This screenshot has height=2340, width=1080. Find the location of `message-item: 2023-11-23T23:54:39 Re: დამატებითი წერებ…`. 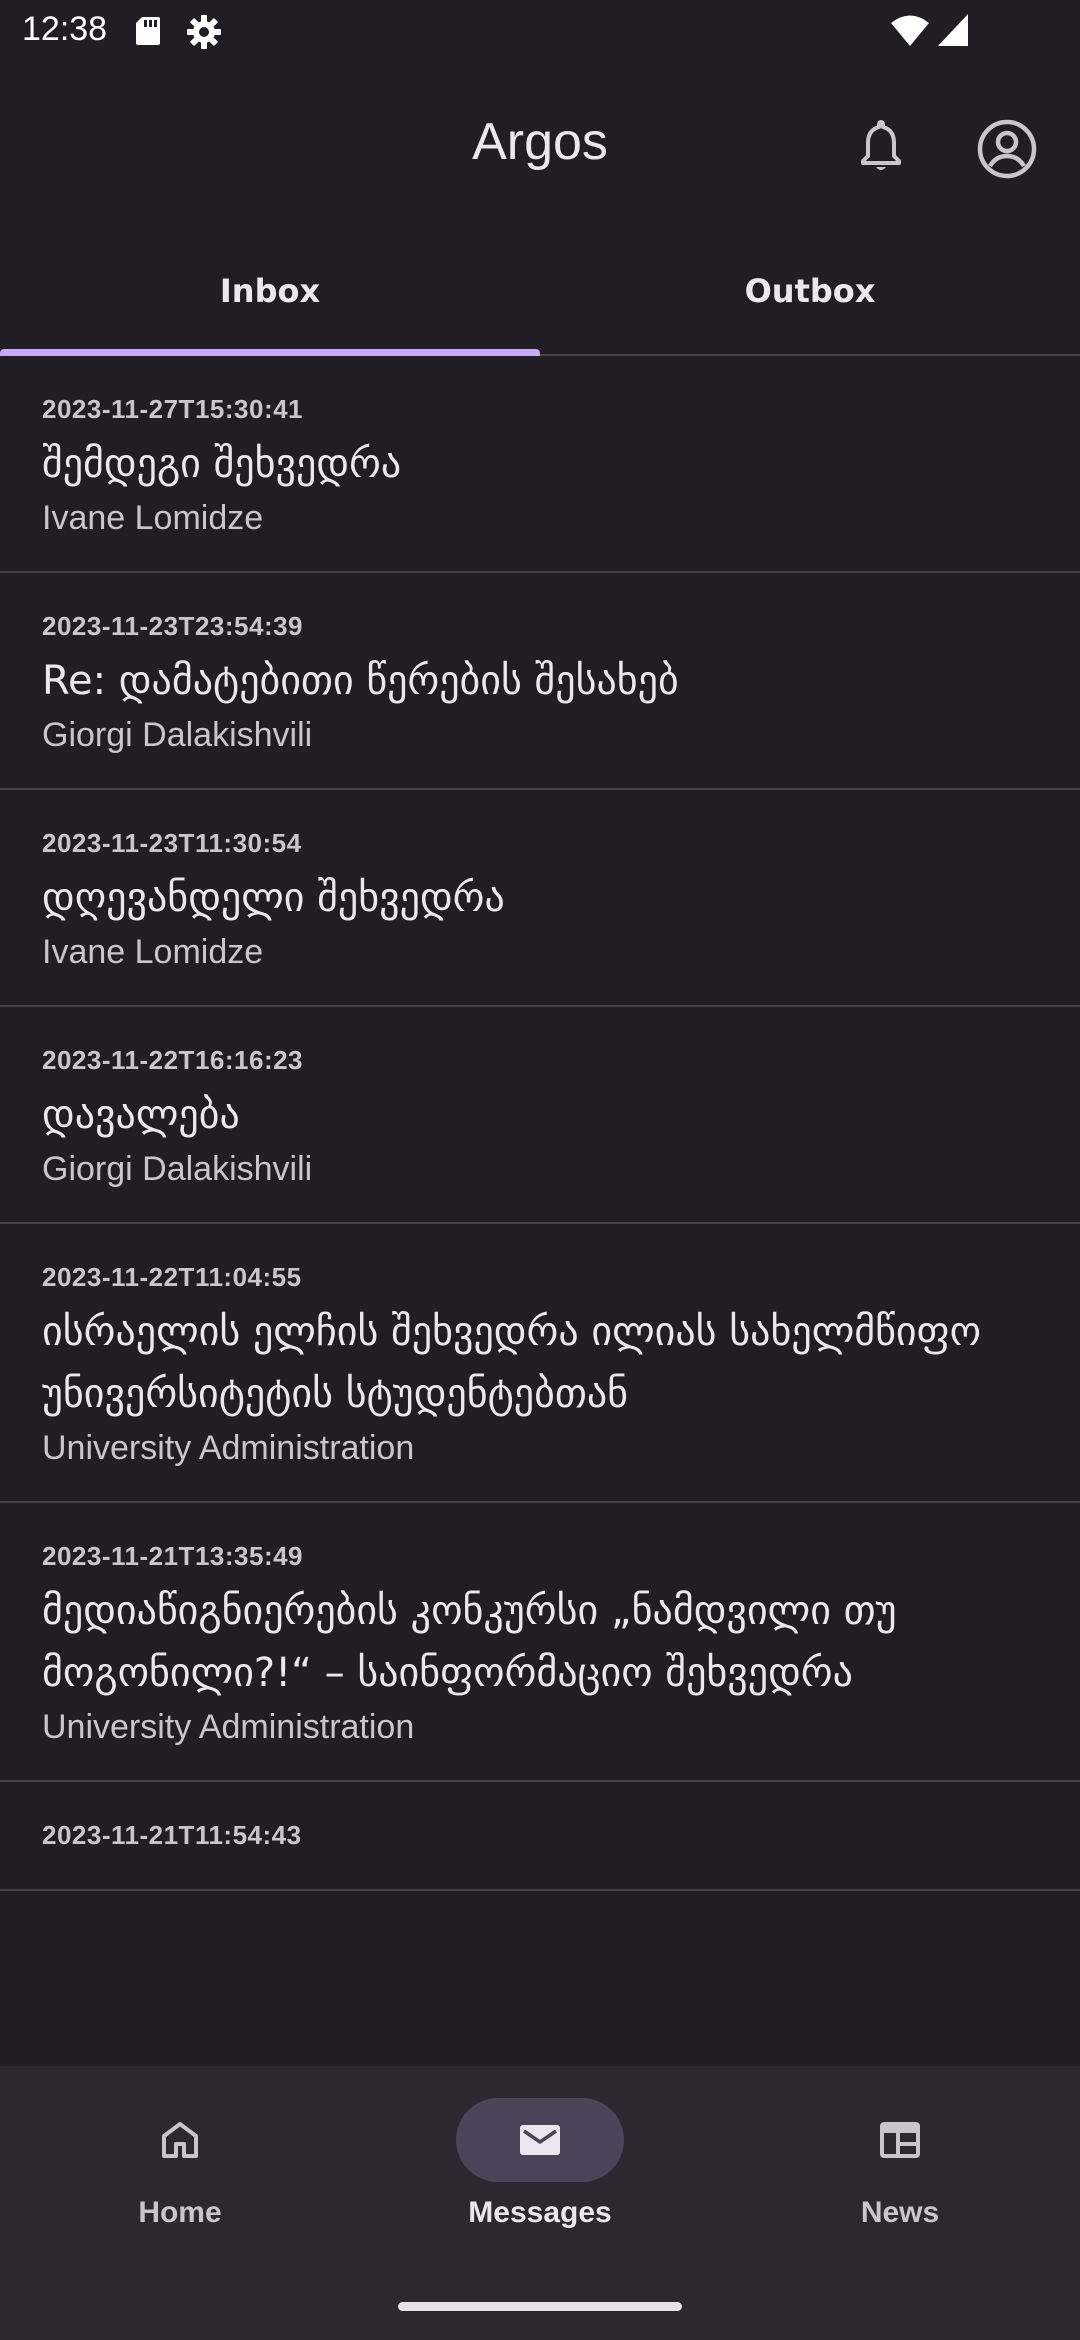

message-item: 2023-11-23T23:54:39 Re: დამატებითი წერებ… is located at coordinates (540, 681).